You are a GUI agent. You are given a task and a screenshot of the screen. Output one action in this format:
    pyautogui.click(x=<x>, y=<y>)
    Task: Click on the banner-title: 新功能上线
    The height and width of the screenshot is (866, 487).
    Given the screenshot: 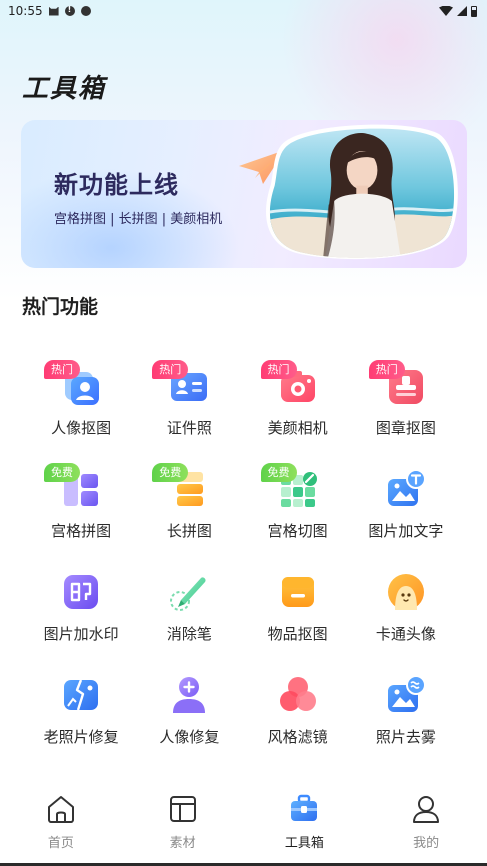 What is the action you would take?
    pyautogui.click(x=116, y=185)
    